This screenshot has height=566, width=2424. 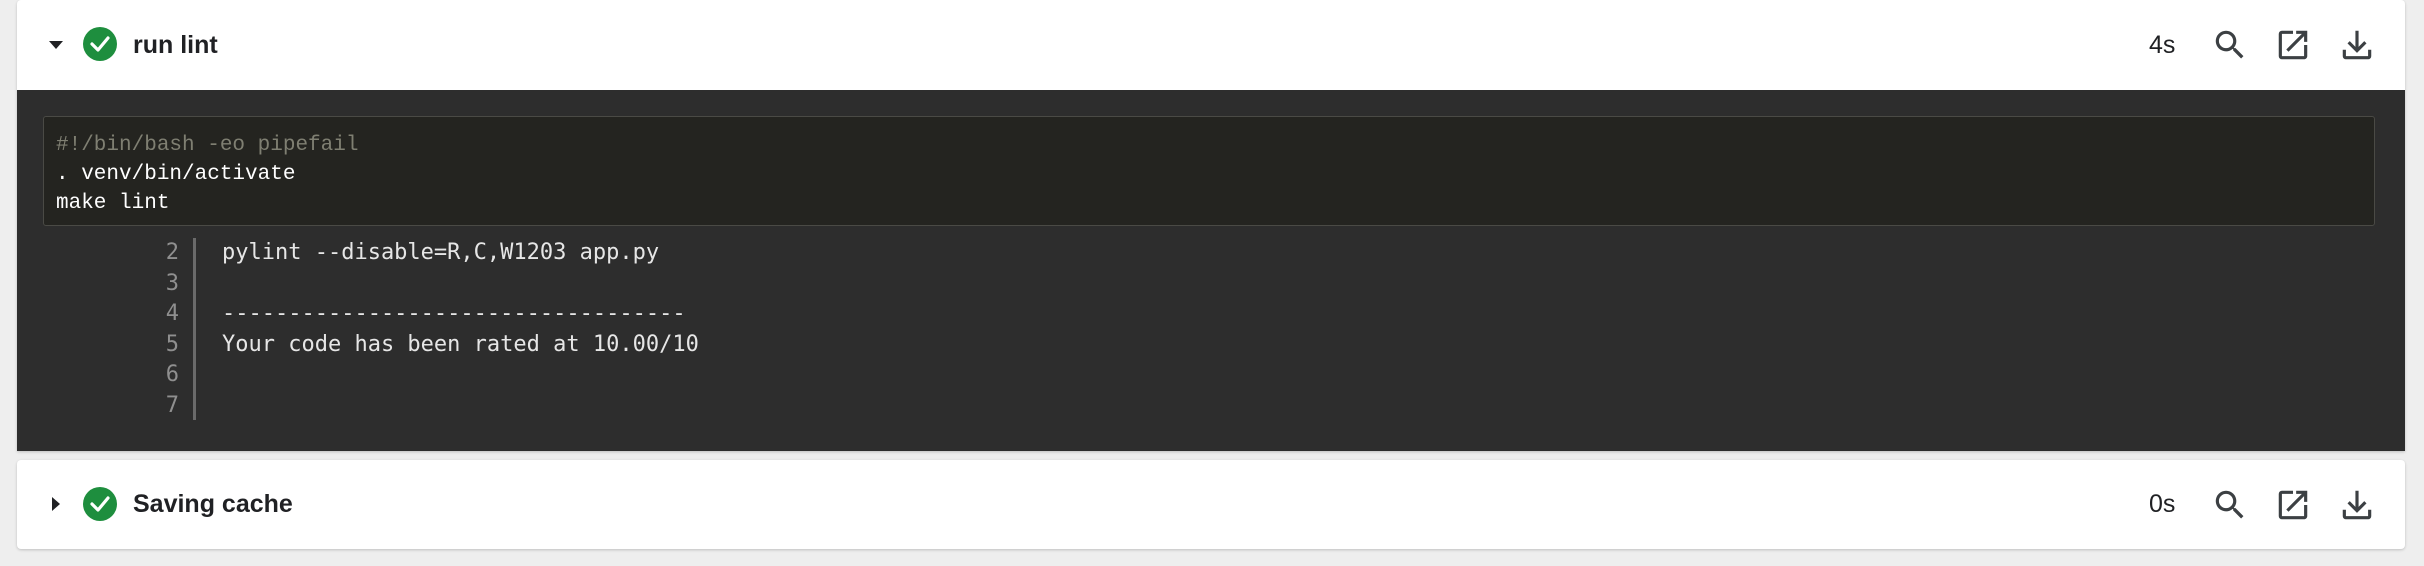 I want to click on line-number: 7, so click(x=172, y=405).